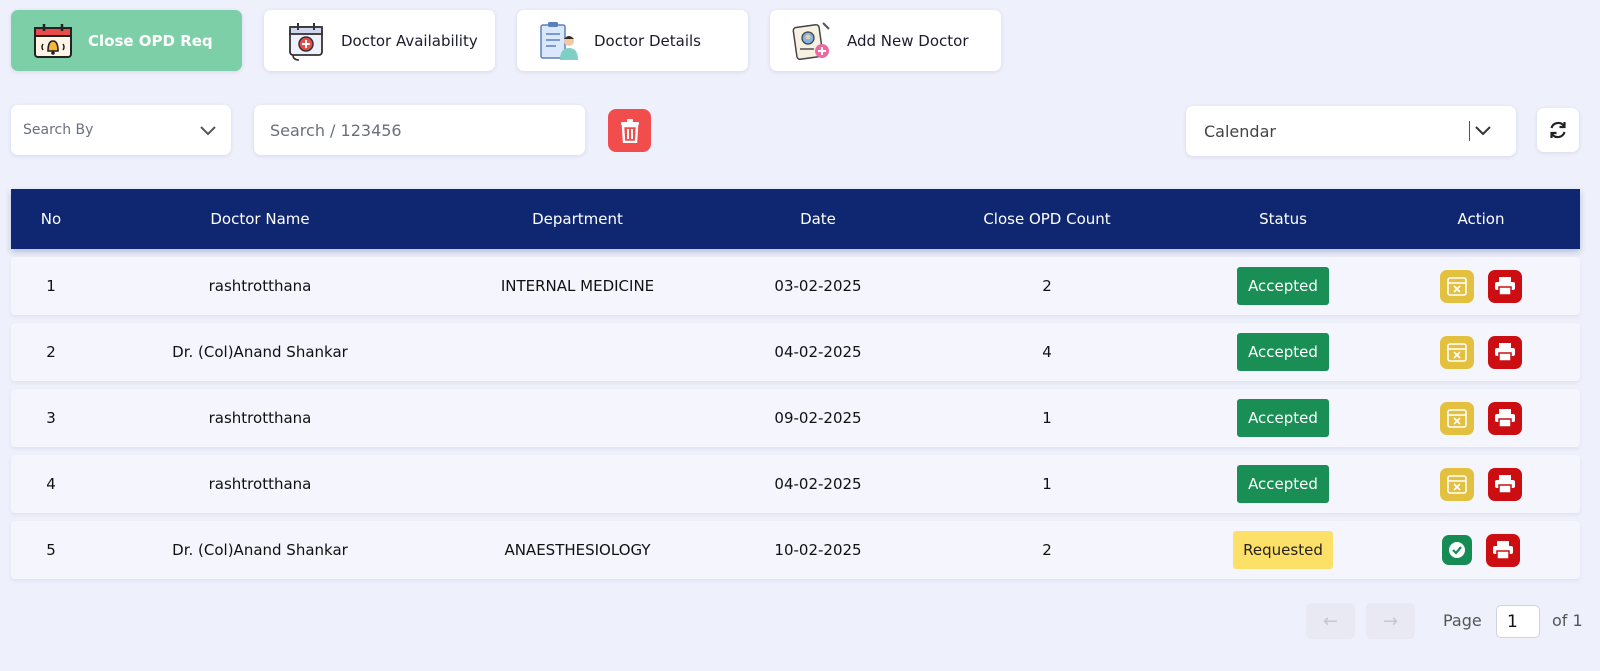 This screenshot has height=671, width=1600. What do you see at coordinates (58, 130) in the screenshot?
I see `search-by-label: Search By` at bounding box center [58, 130].